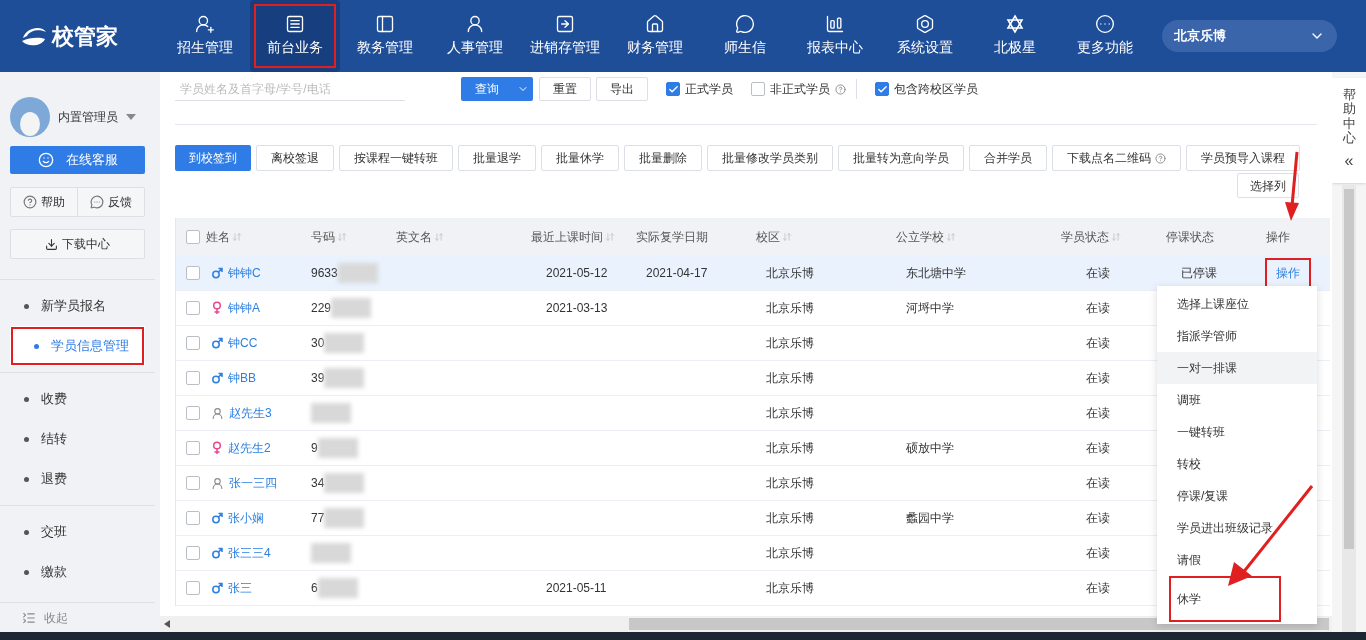  What do you see at coordinates (1237, 368) in the screenshot?
I see `menu-item: 一对一排课` at bounding box center [1237, 368].